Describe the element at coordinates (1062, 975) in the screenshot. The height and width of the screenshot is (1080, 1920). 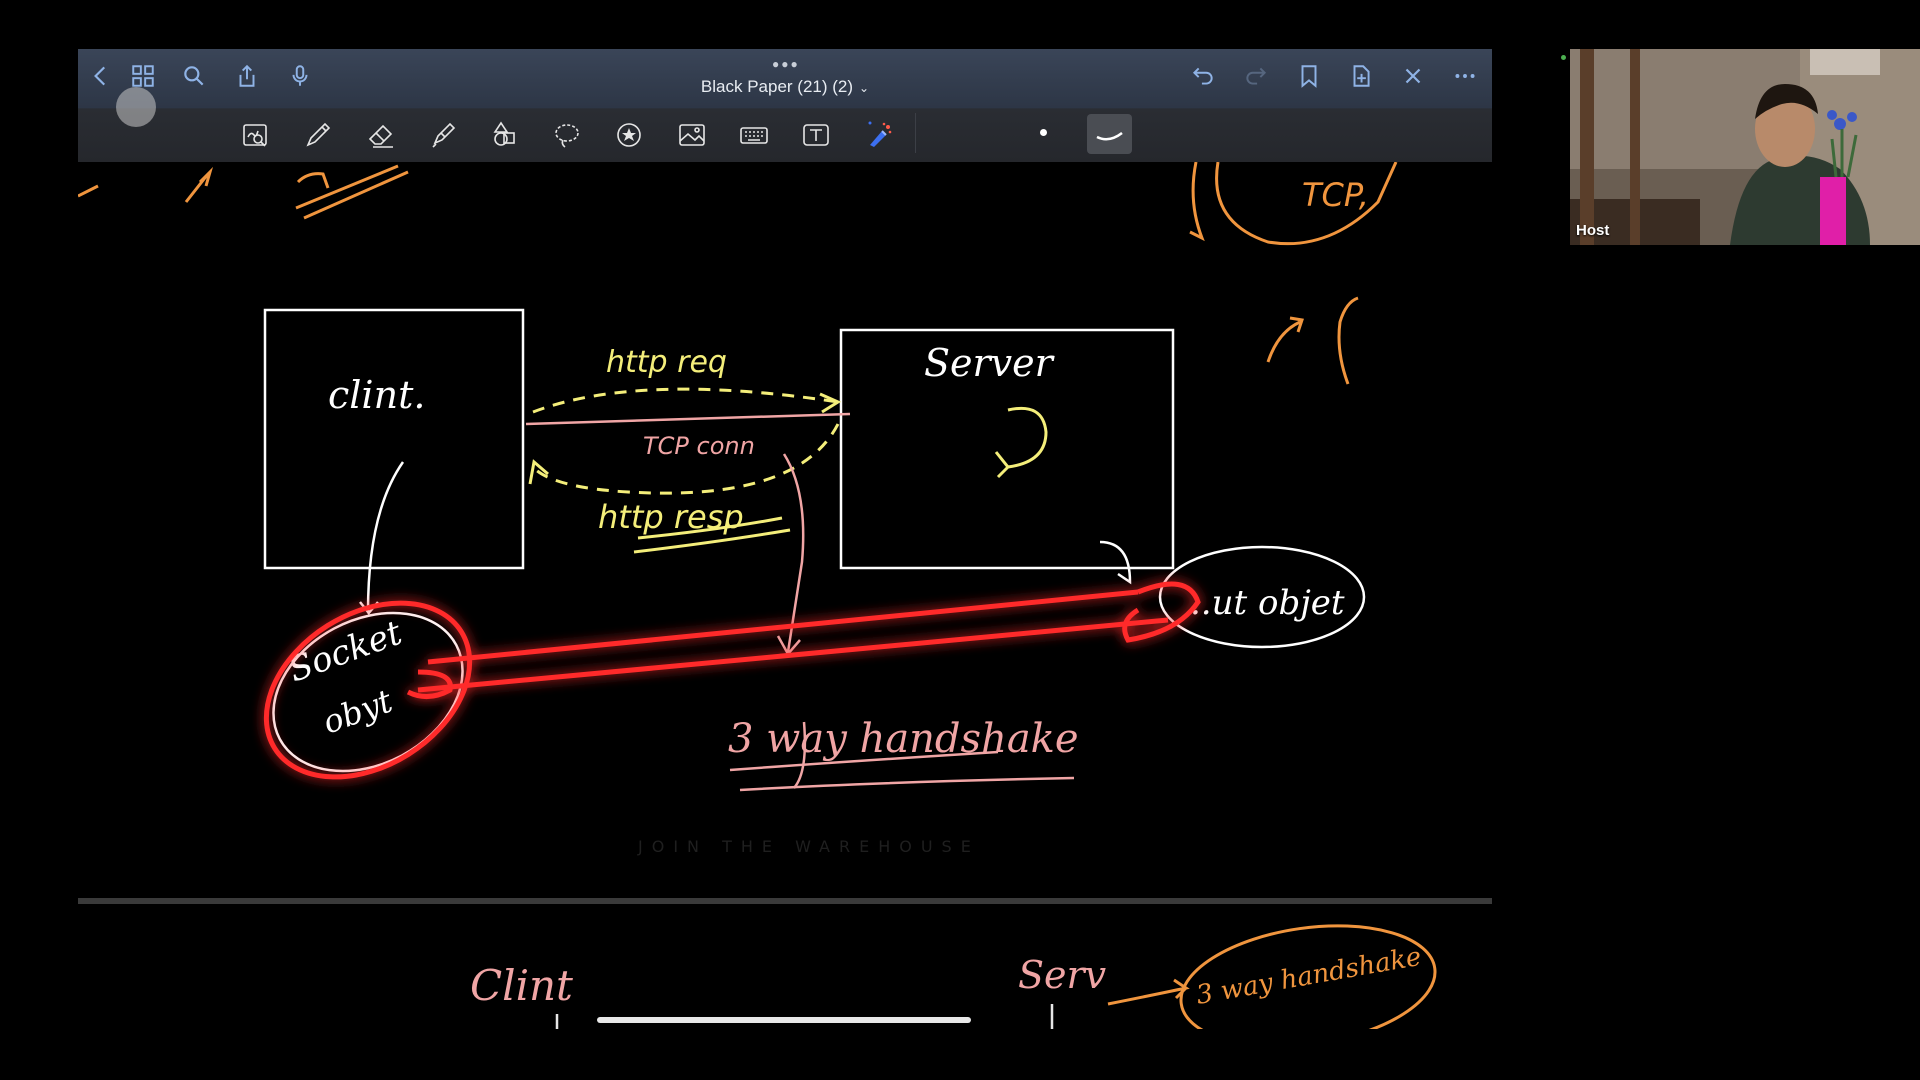
I see `next-page-server-label: Serv` at that location.